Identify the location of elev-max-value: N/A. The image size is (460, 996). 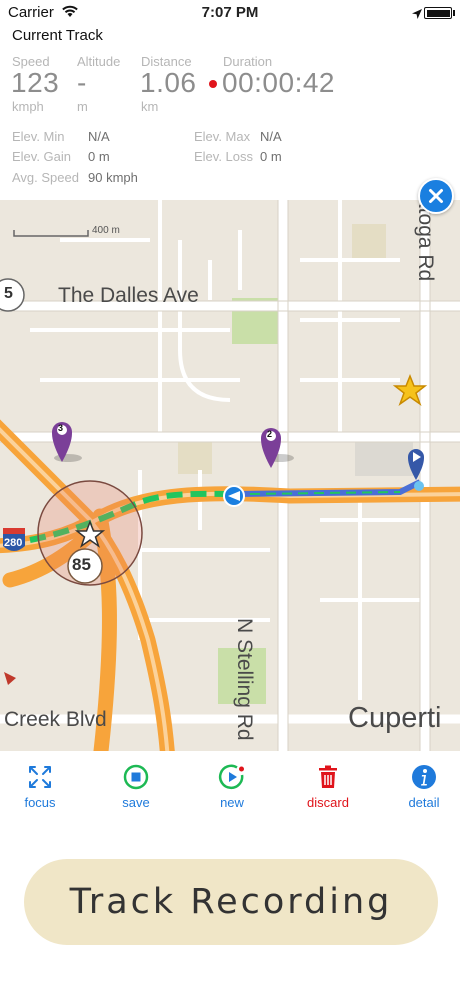
(271, 136).